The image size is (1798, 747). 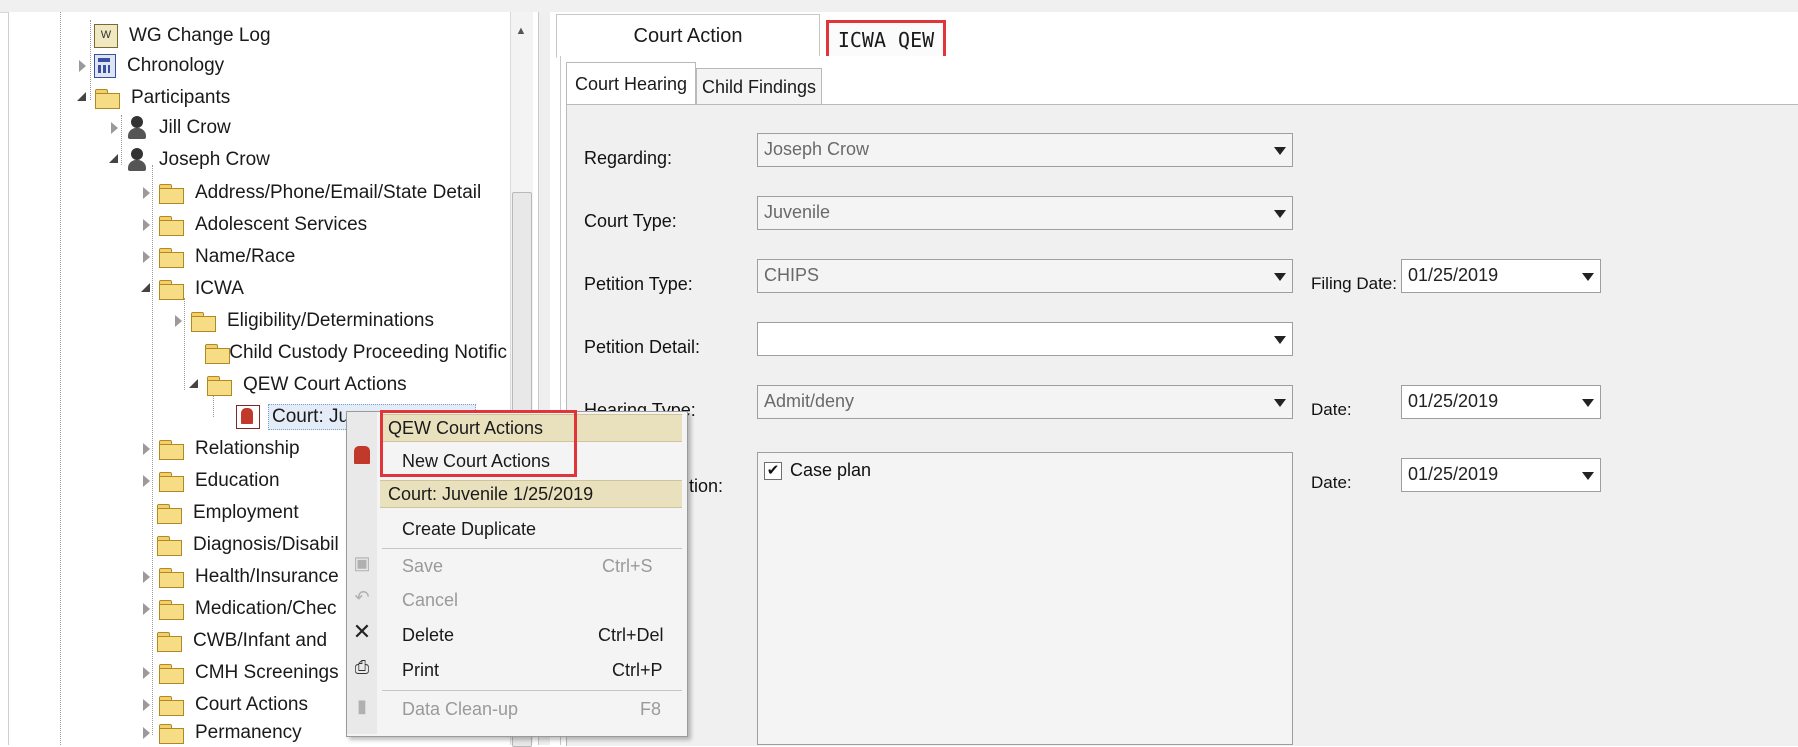 I want to click on disposition-date-label: Date:, so click(x=1331, y=482).